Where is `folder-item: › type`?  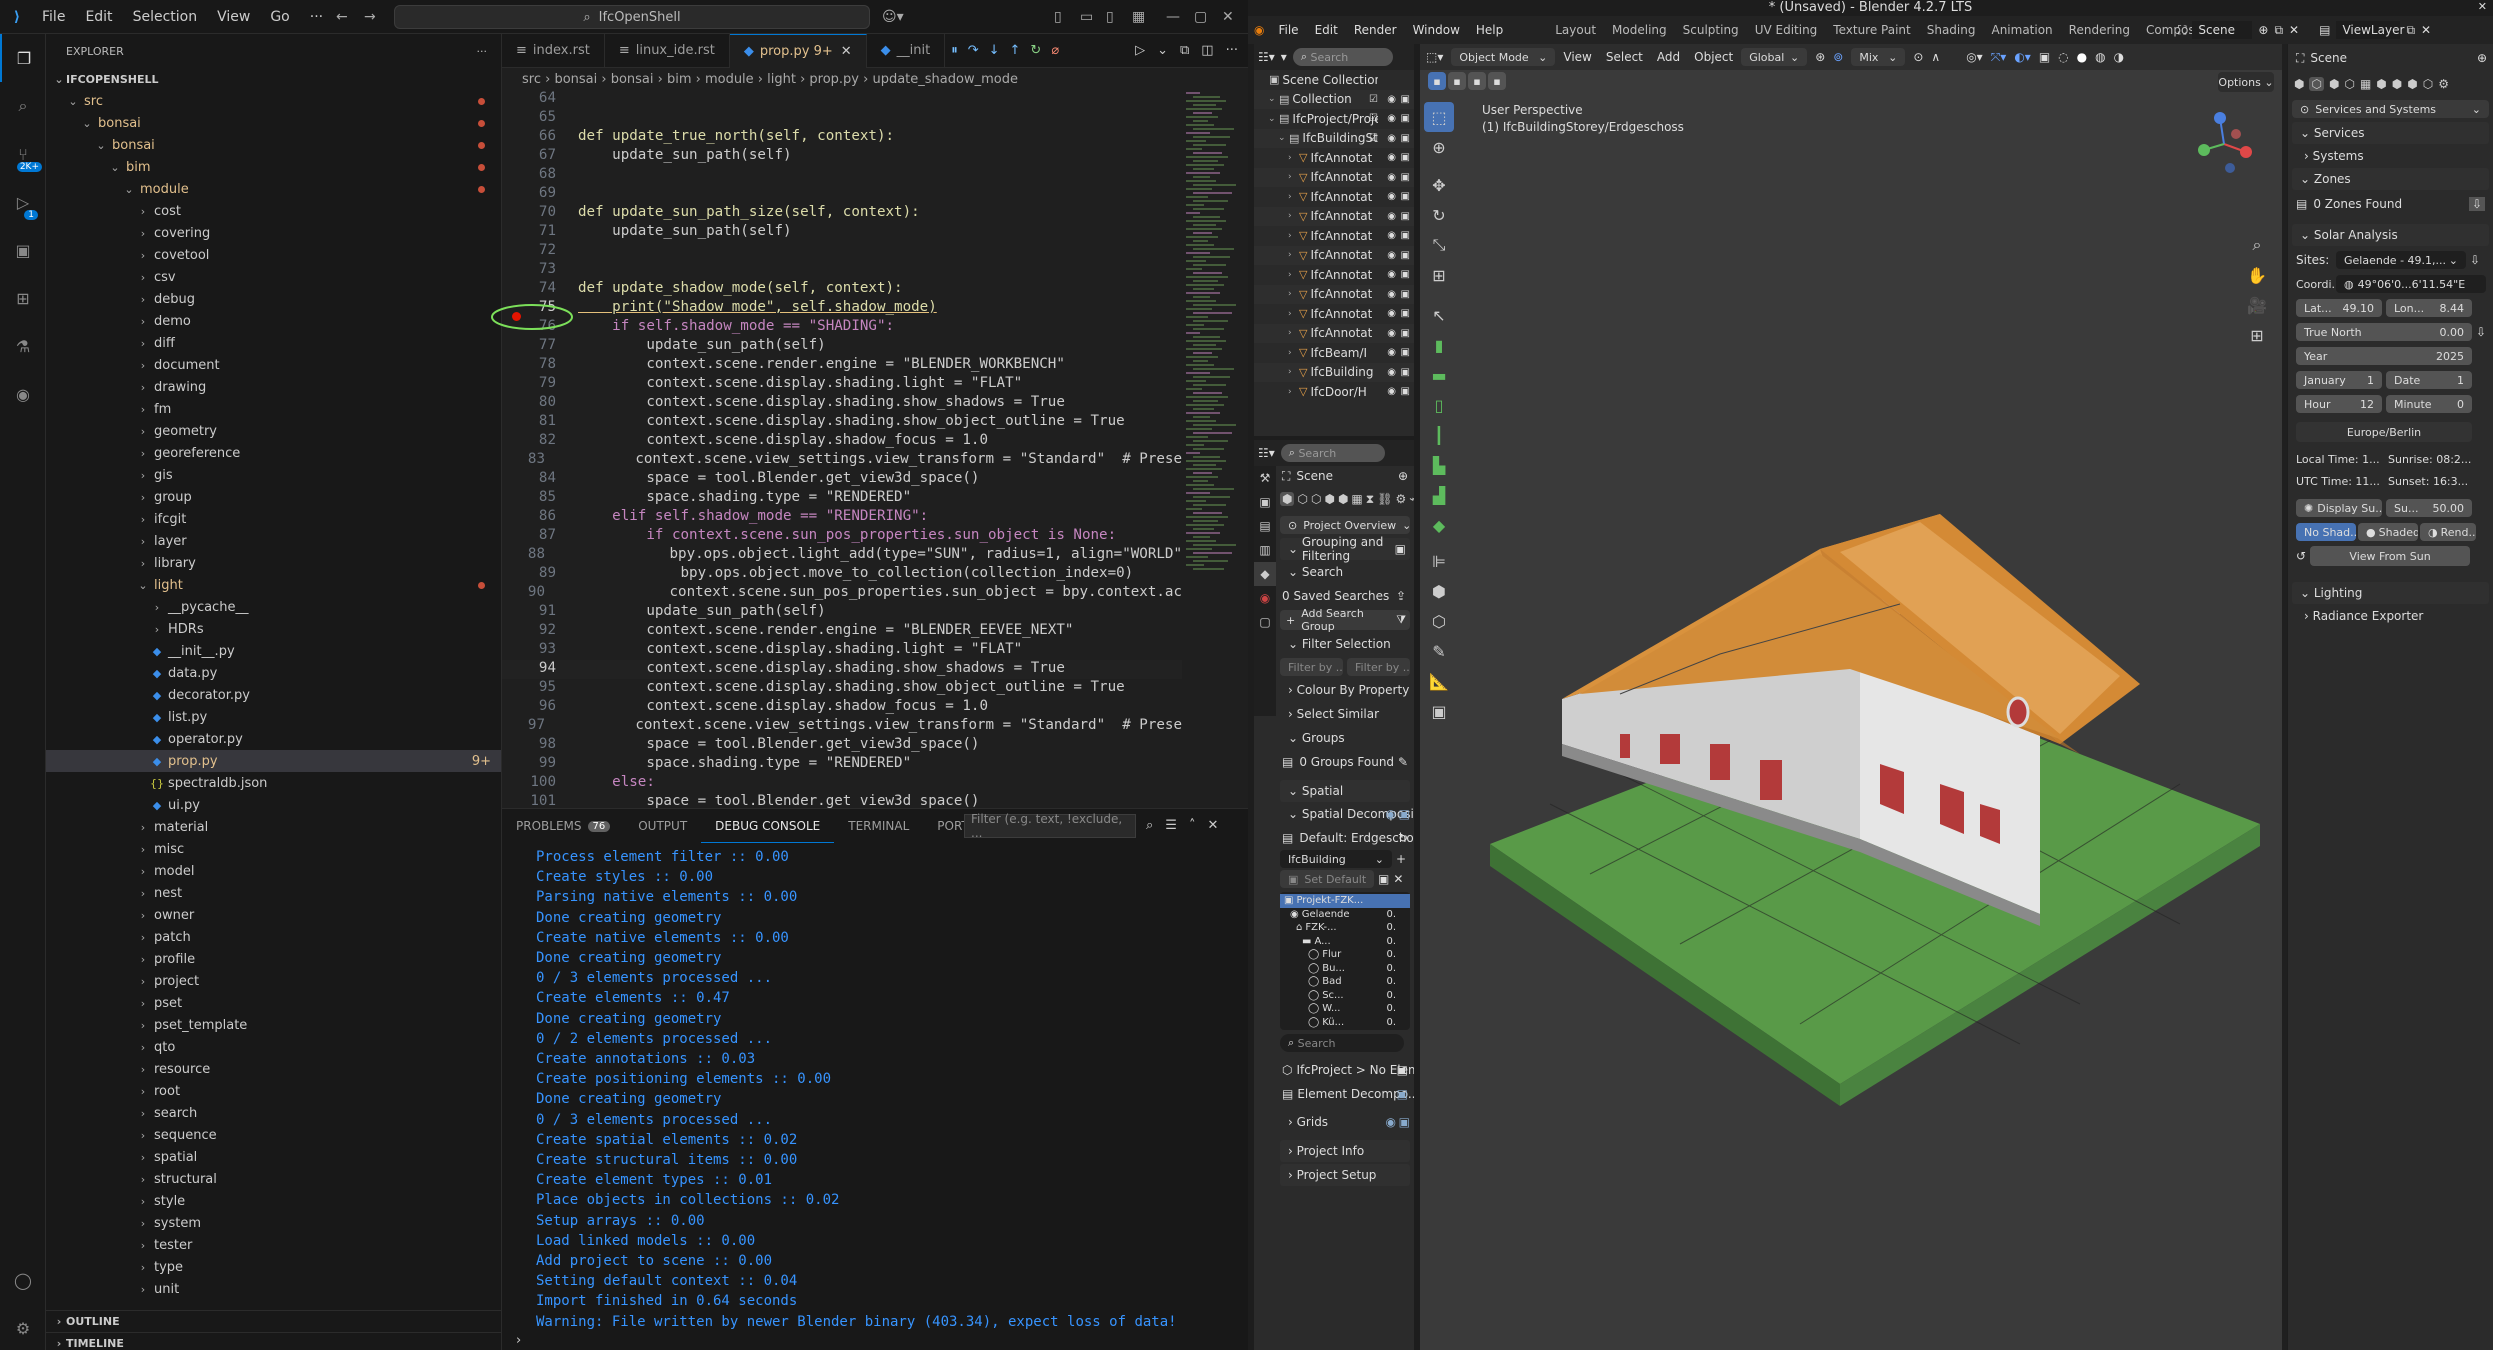
folder-item: › type is located at coordinates (273, 1267).